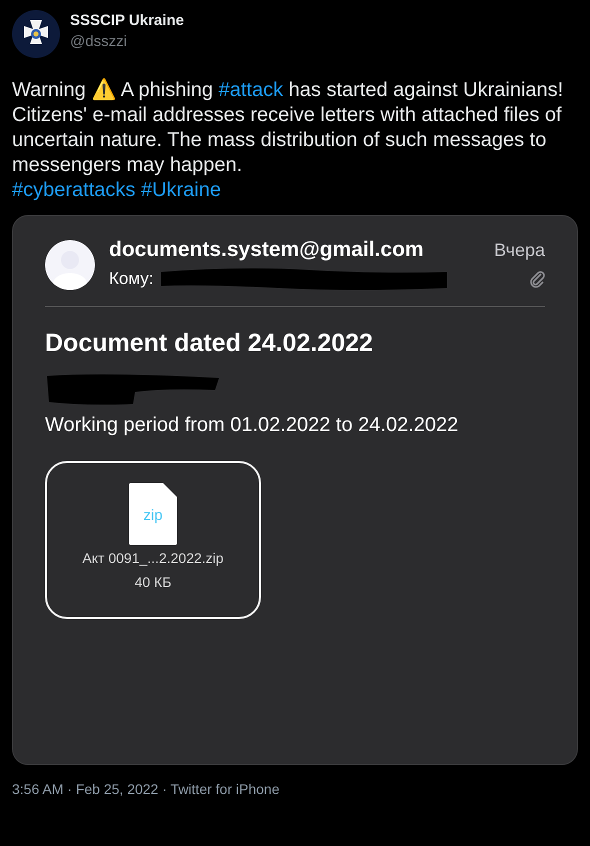 The height and width of the screenshot is (846, 590). What do you see at coordinates (70, 265) in the screenshot?
I see `contact-avatar-icon` at bounding box center [70, 265].